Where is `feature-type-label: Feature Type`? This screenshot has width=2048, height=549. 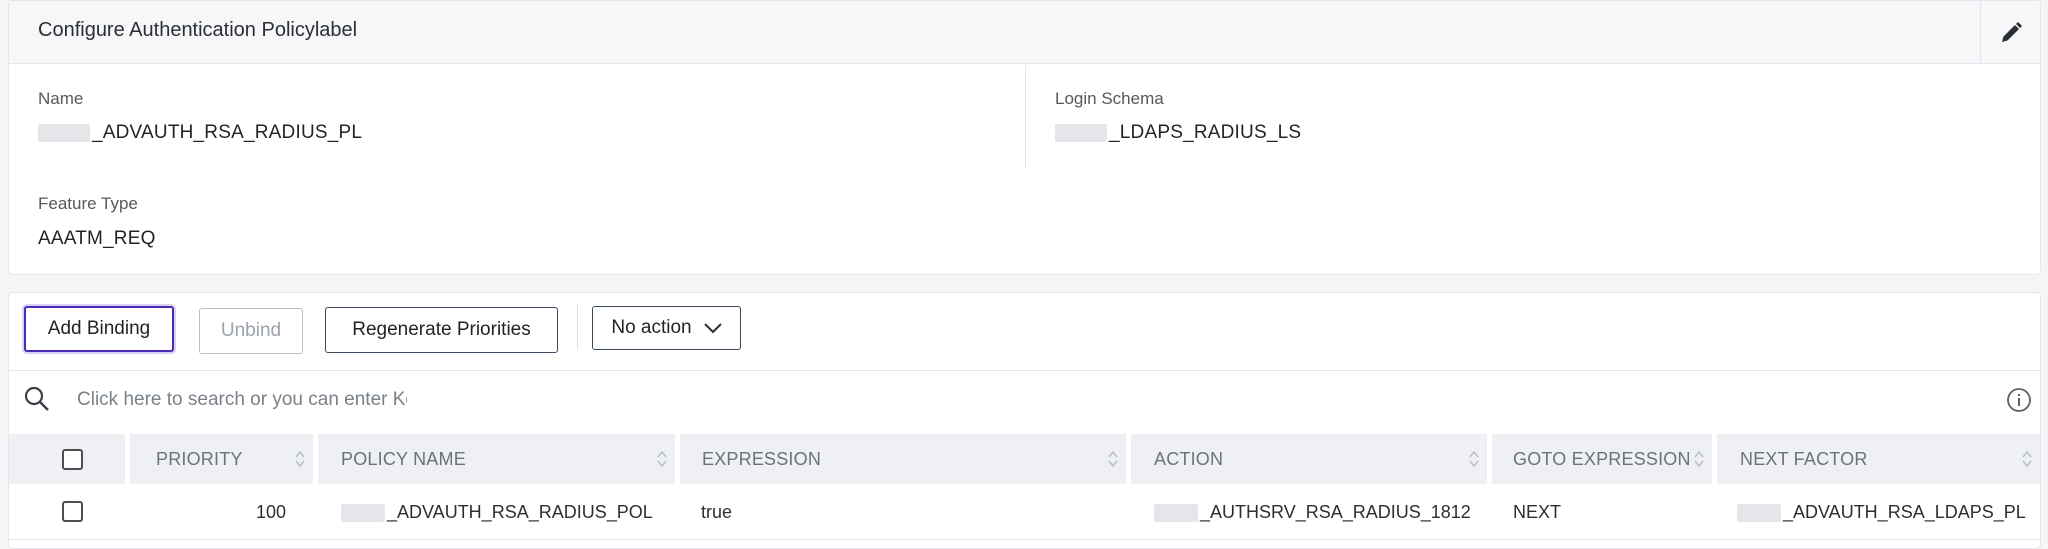
feature-type-label: Feature Type is located at coordinates (88, 203).